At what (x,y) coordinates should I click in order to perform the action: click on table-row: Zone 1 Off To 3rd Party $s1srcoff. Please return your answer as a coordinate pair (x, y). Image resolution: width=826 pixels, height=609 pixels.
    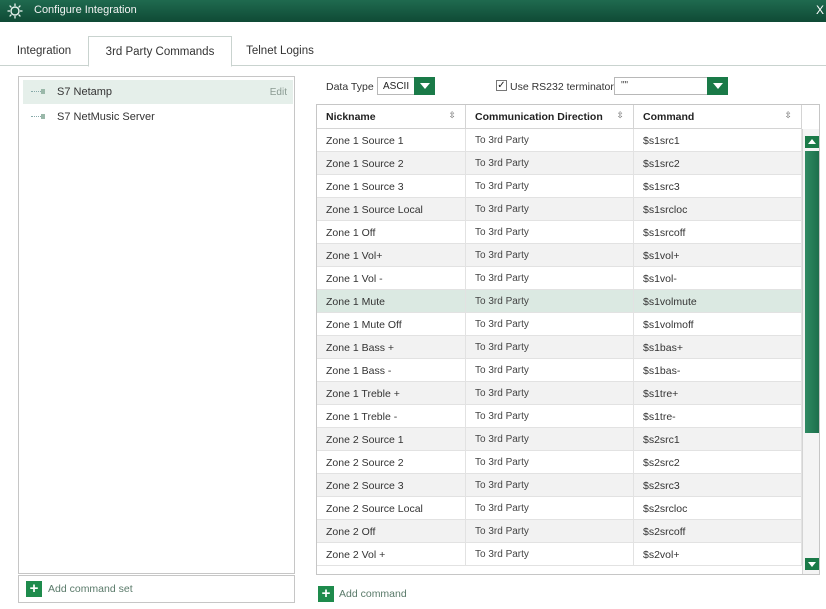
    Looking at the image, I should click on (559, 232).